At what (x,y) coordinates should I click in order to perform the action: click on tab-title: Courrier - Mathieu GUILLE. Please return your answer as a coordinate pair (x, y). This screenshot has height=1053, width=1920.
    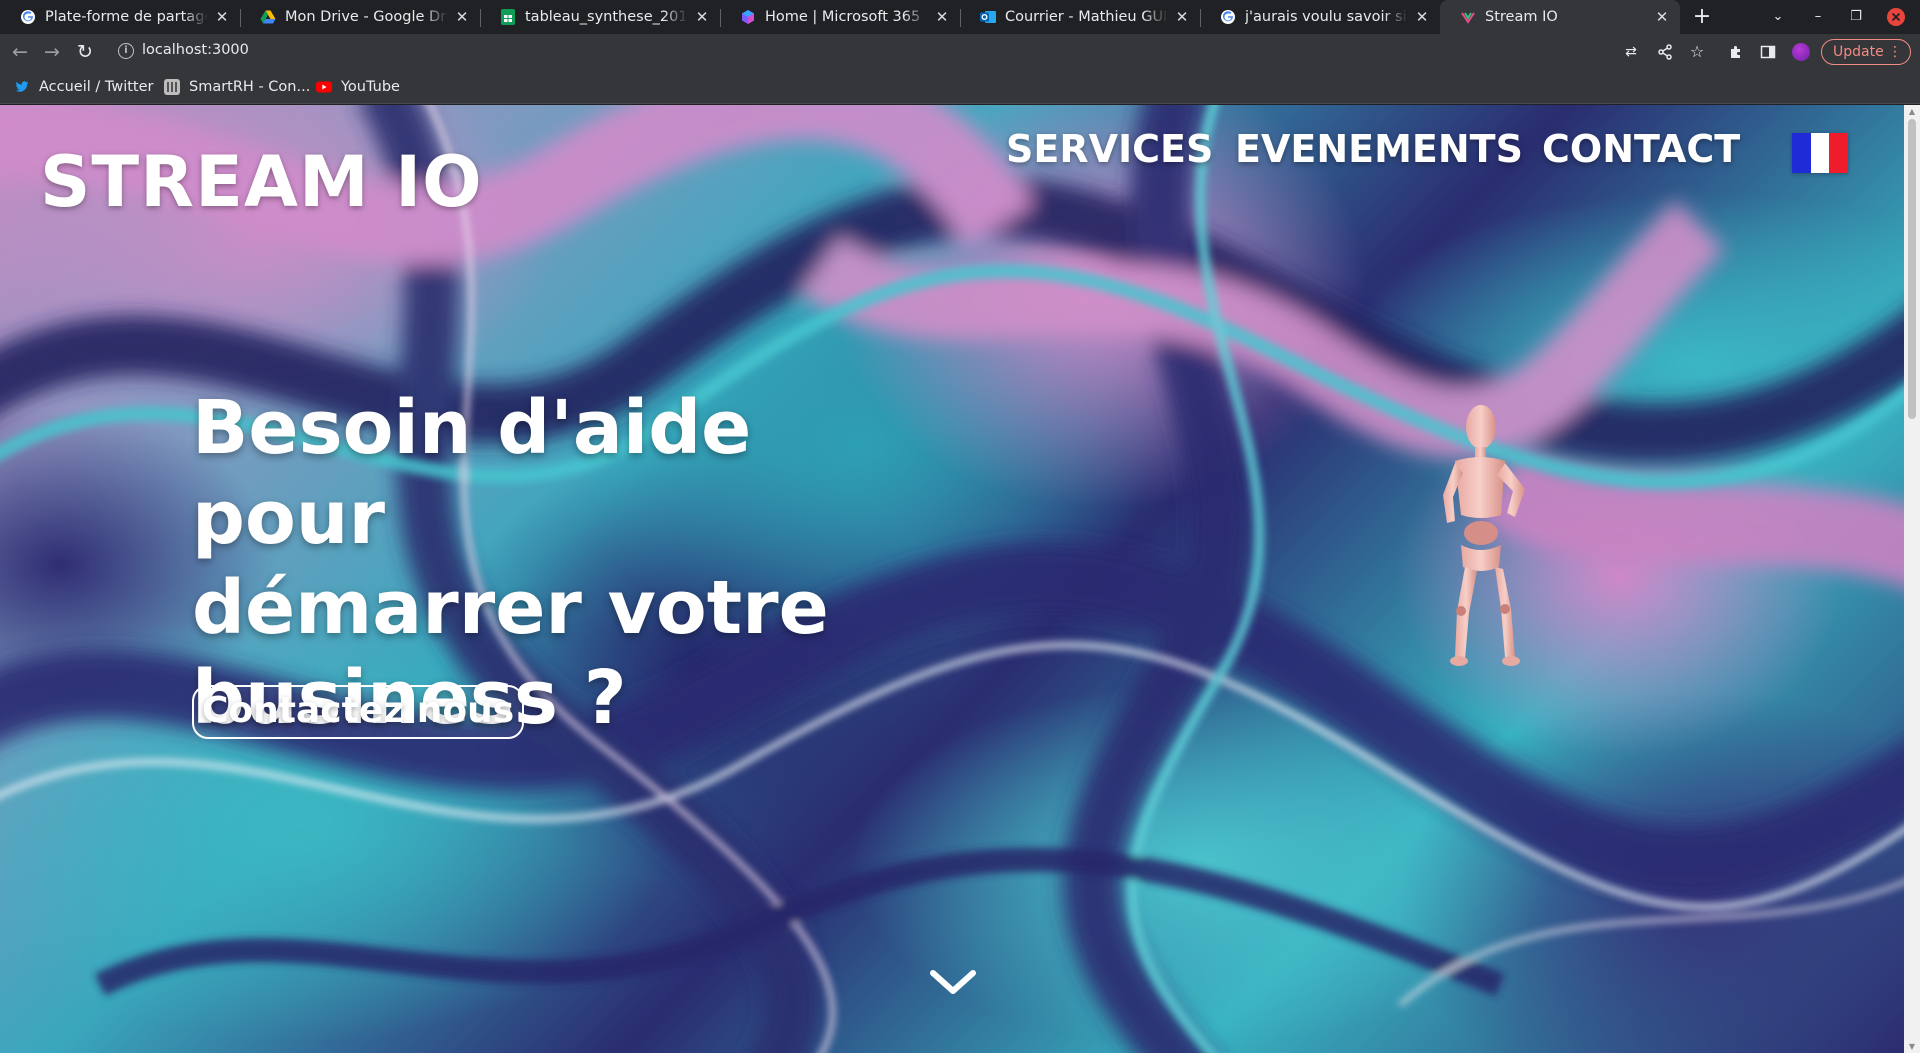
    Looking at the image, I should click on (1086, 17).